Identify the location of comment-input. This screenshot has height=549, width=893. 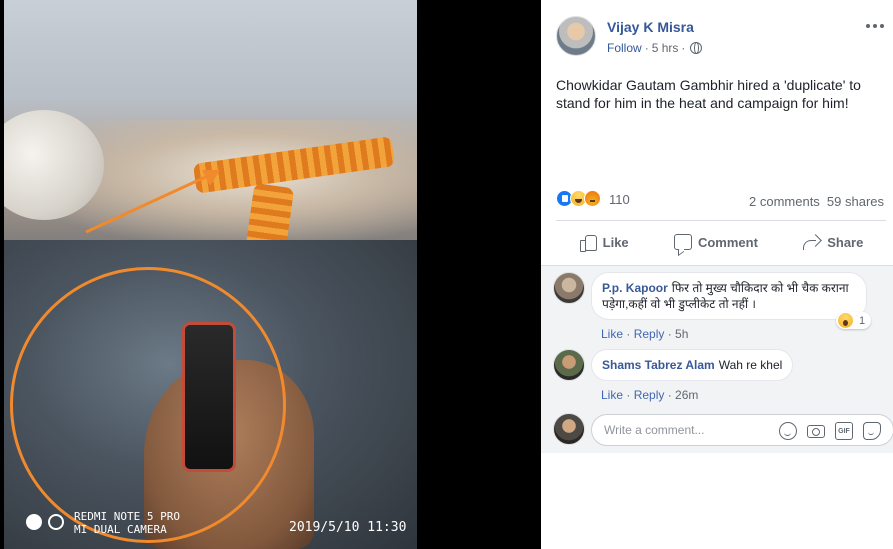
(684, 430).